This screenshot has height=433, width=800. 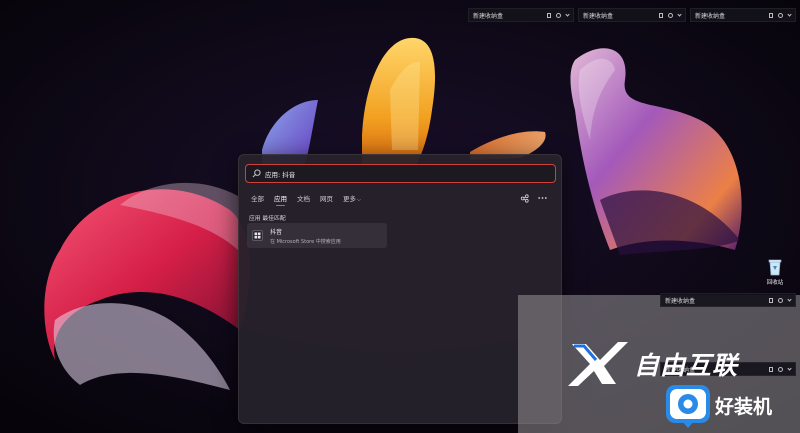 I want to click on brand-logo-icon, so click(x=598, y=364).